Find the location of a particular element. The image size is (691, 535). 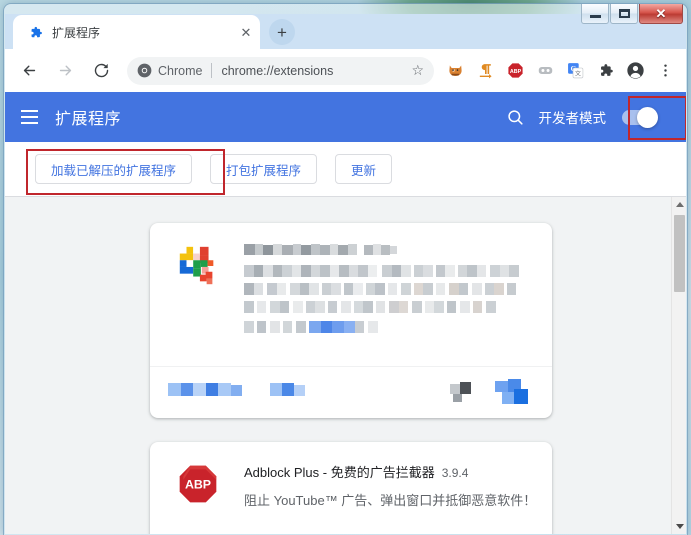

close-button: ✕ is located at coordinates (661, 14).